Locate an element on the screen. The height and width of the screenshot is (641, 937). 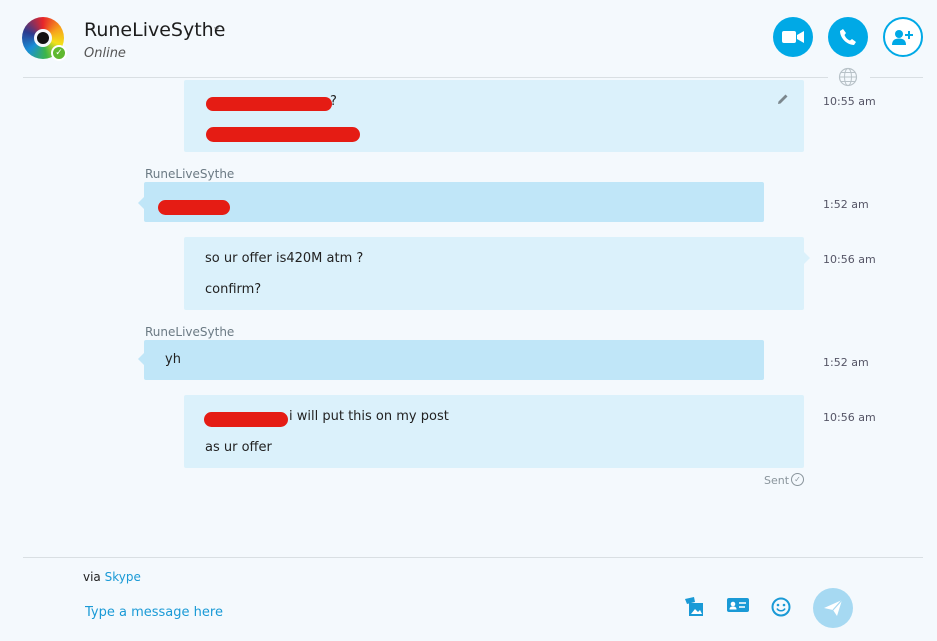
via-label: via Skype is located at coordinates (112, 577).